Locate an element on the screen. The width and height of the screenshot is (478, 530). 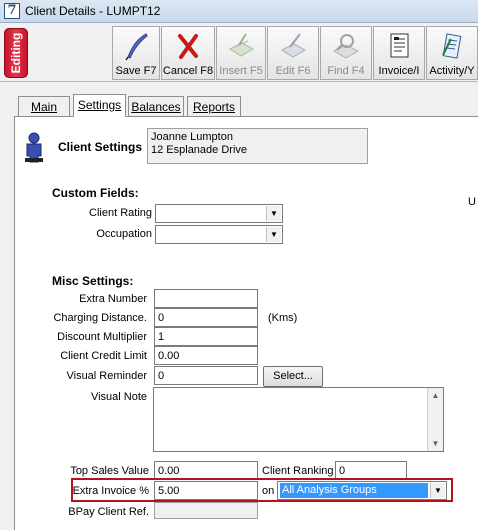
invoice-button: Invoice/I is located at coordinates (399, 53).